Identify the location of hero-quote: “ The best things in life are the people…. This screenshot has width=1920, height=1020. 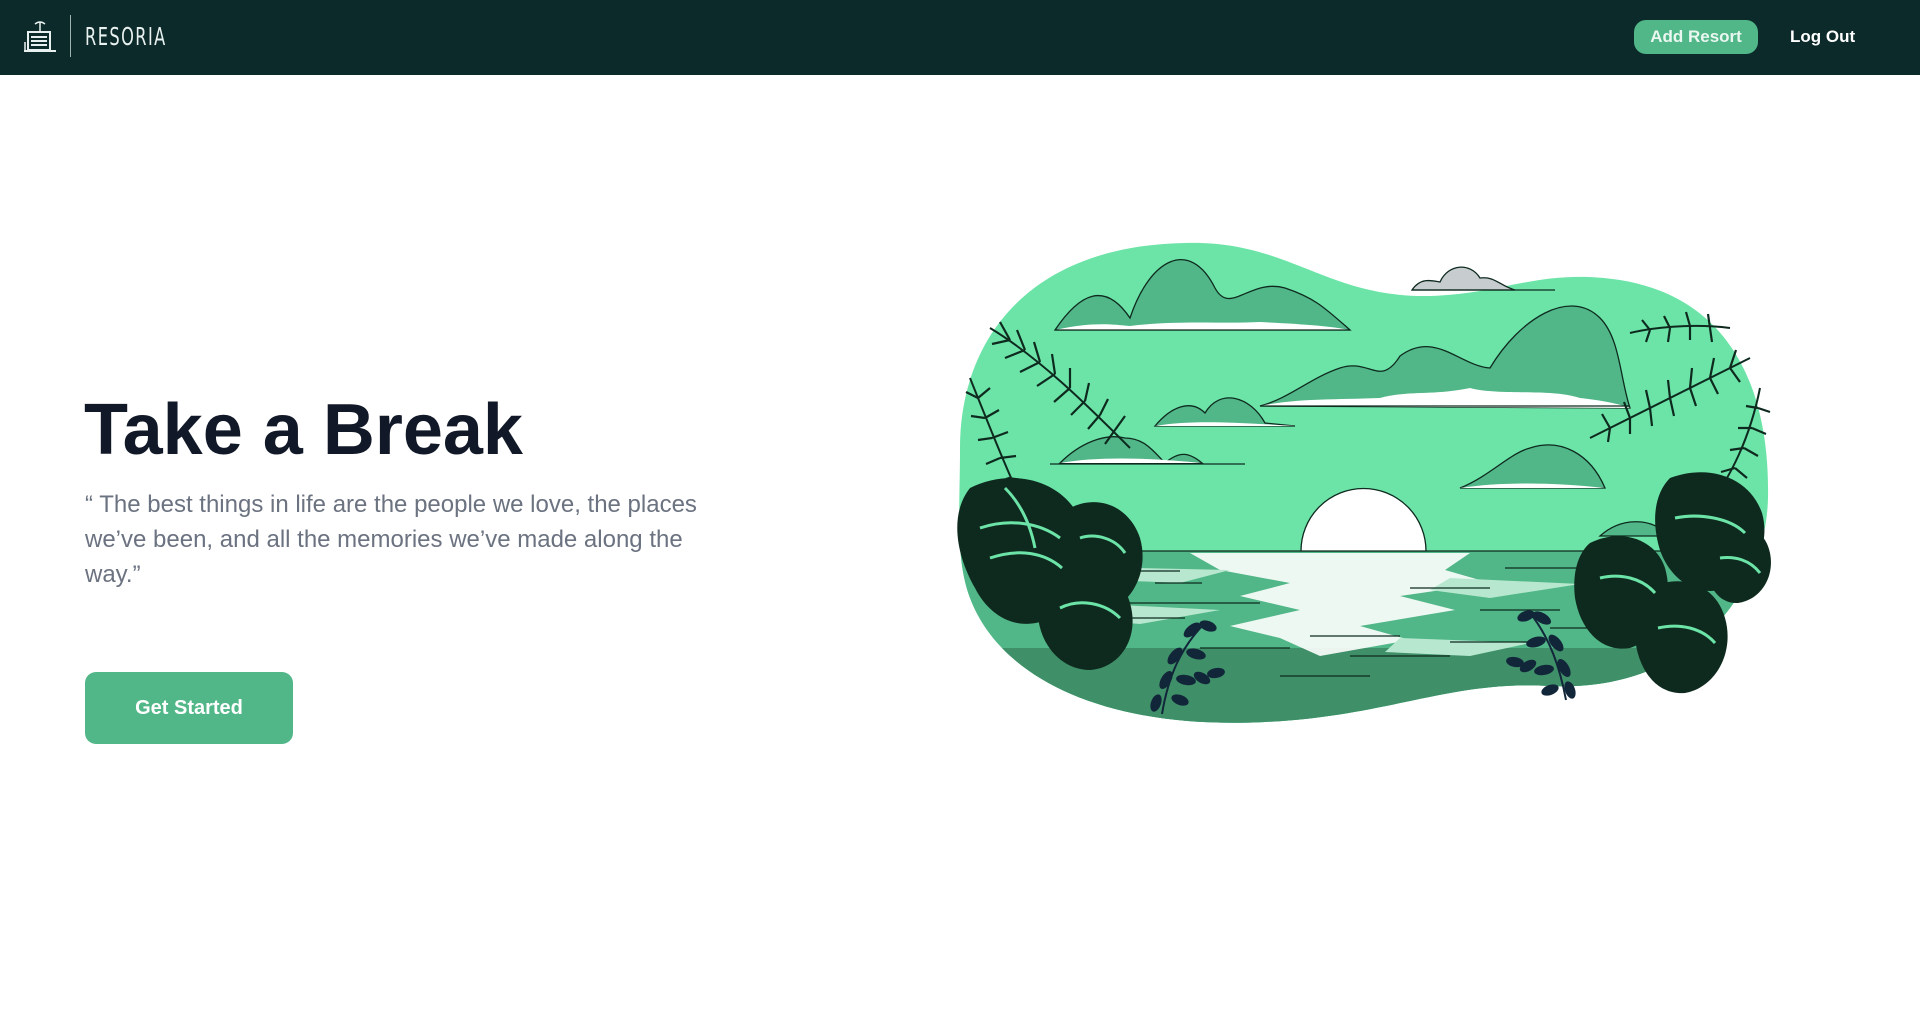
(391, 539).